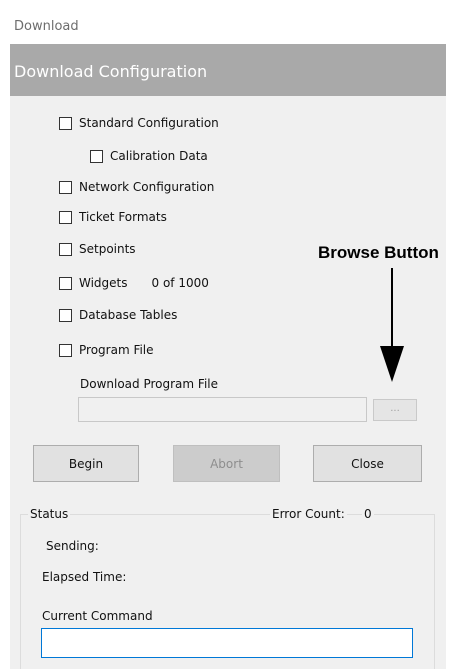 This screenshot has width=458, height=669. I want to click on checkbox-program-file: Program File, so click(106, 350).